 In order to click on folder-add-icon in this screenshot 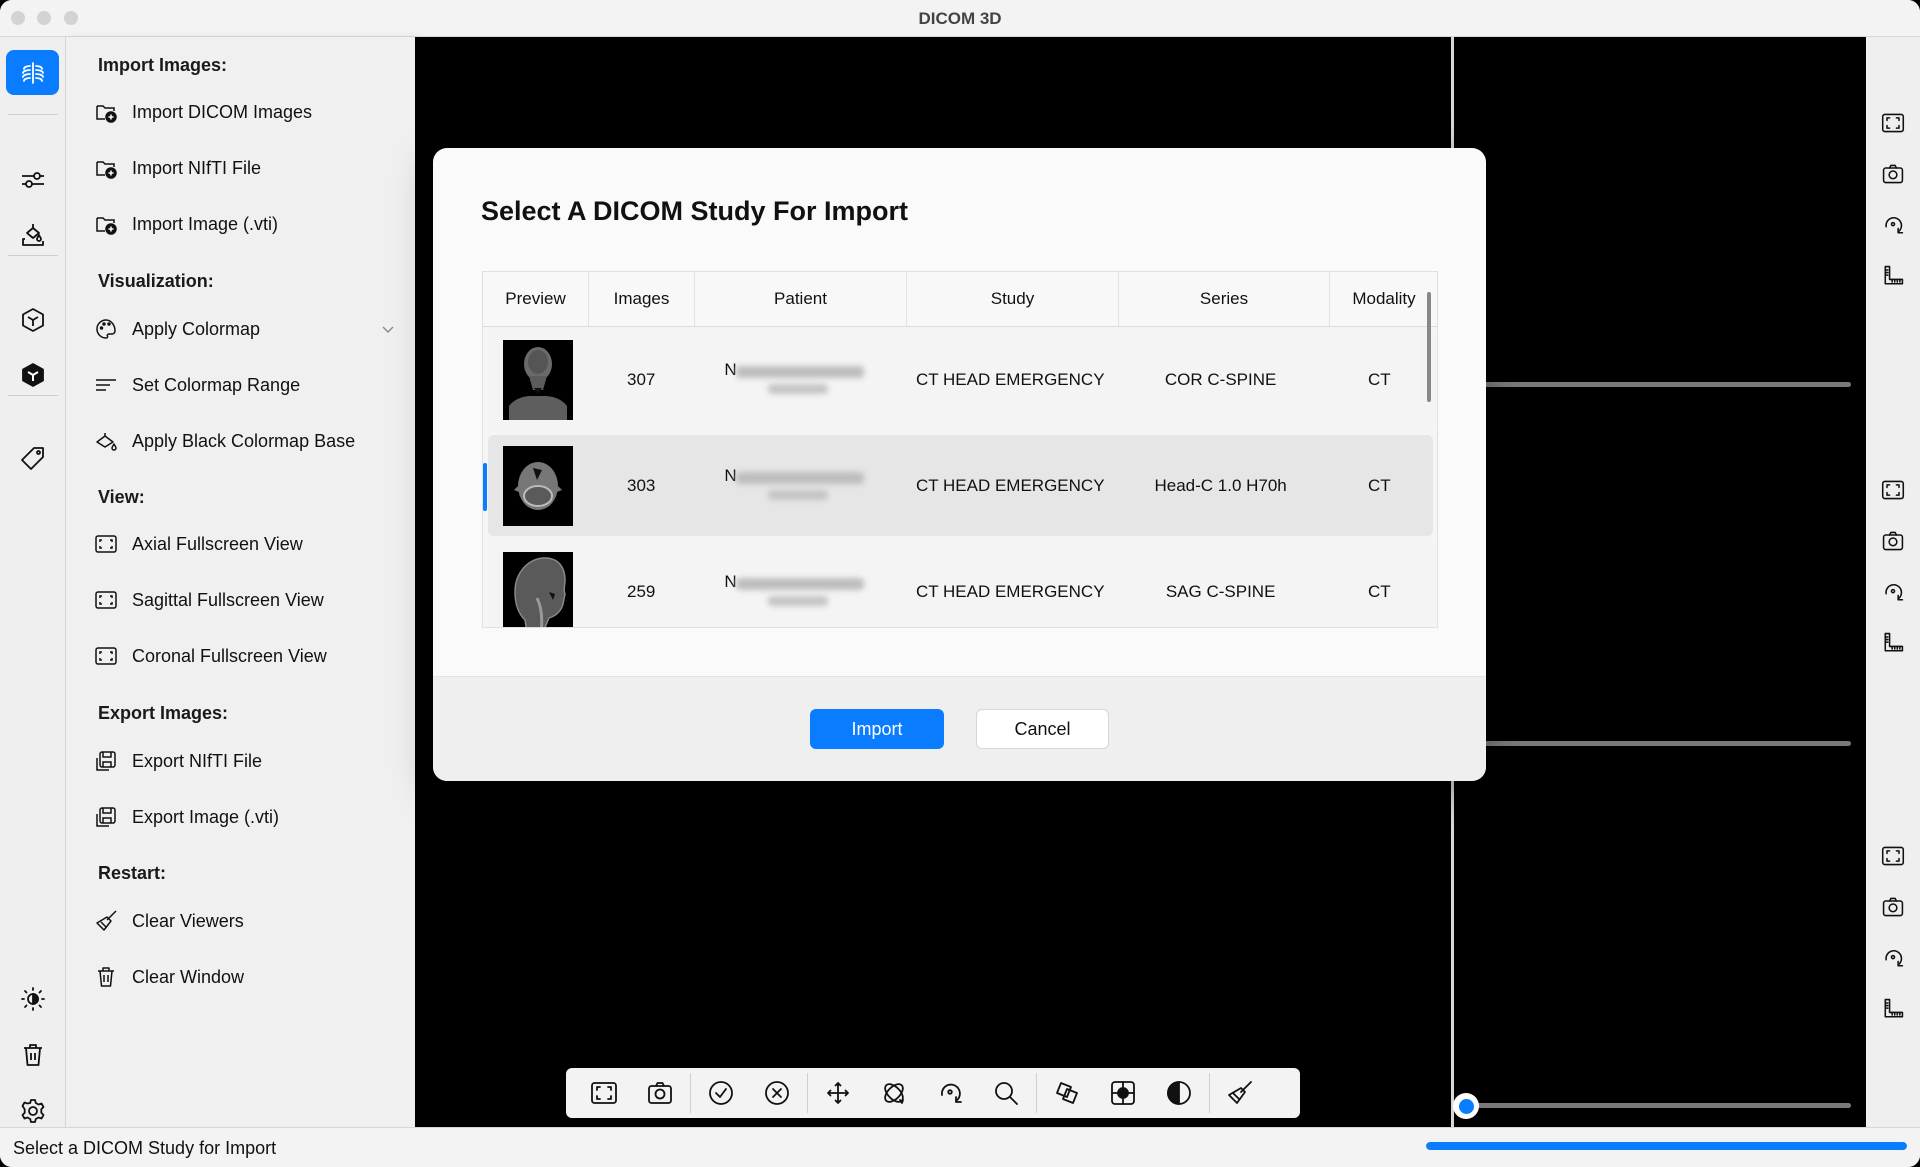, I will do `click(106, 224)`.